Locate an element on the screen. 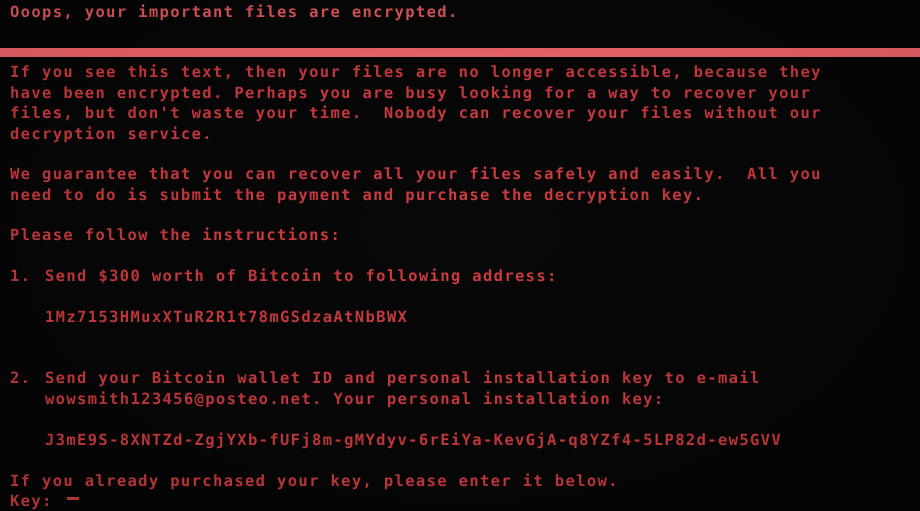 This screenshot has width=920, height=511. header-divider is located at coordinates (460, 52).